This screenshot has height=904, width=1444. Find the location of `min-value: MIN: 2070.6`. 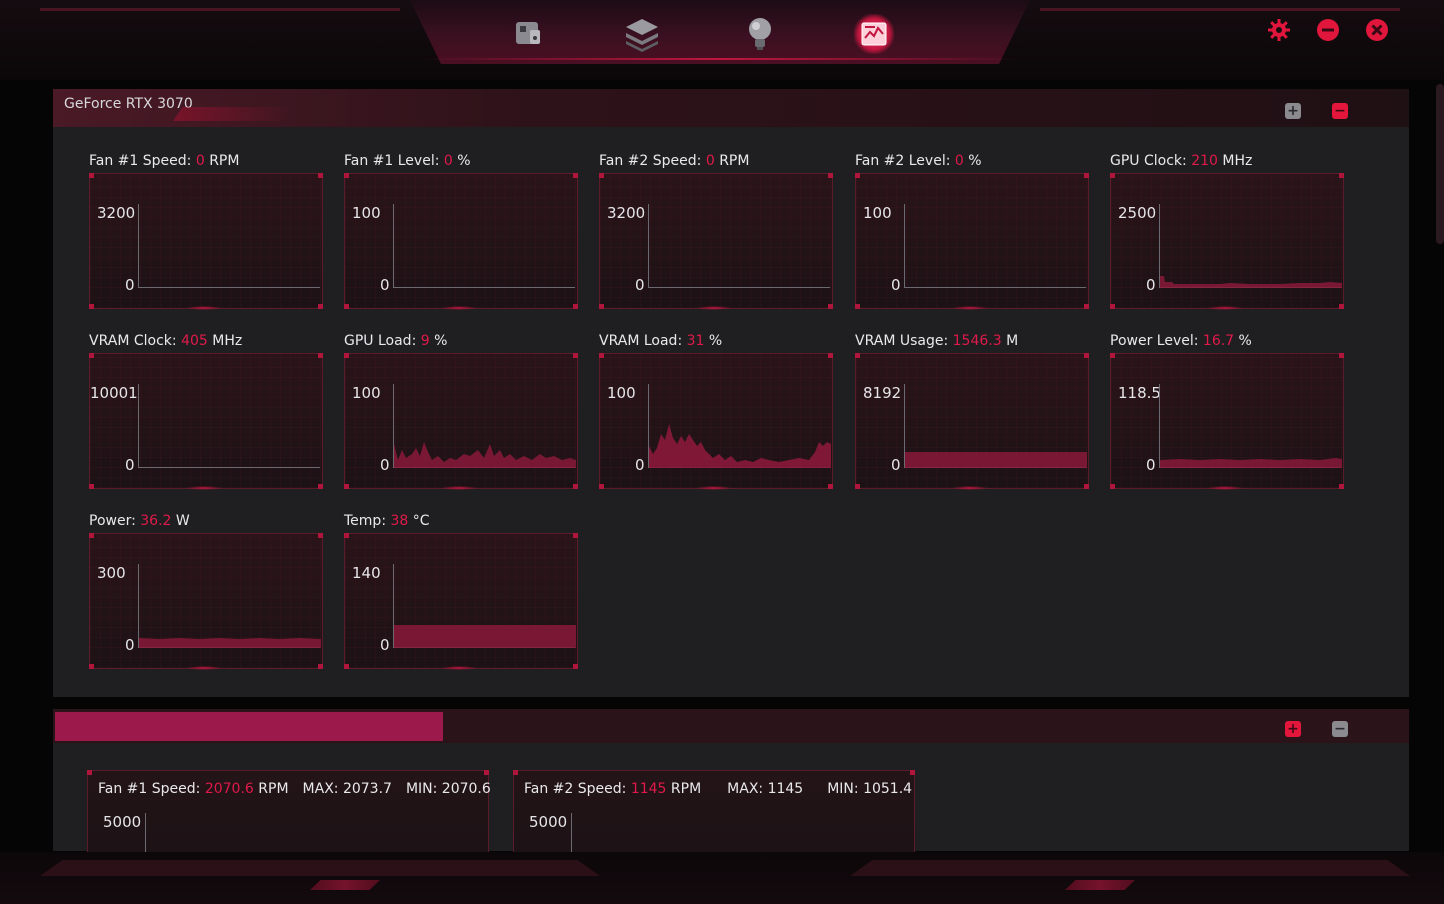

min-value: MIN: 2070.6 is located at coordinates (448, 789).